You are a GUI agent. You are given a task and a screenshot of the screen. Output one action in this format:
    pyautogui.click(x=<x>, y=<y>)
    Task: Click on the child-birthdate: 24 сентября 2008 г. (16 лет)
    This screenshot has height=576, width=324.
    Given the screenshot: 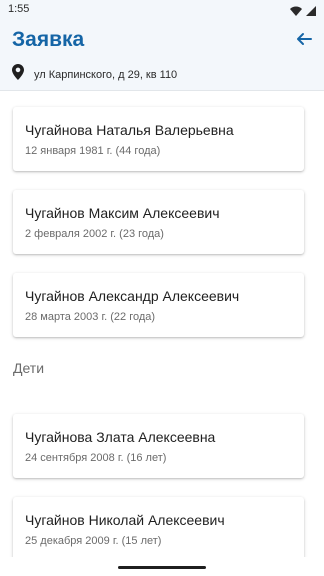 What is the action you would take?
    pyautogui.click(x=96, y=458)
    